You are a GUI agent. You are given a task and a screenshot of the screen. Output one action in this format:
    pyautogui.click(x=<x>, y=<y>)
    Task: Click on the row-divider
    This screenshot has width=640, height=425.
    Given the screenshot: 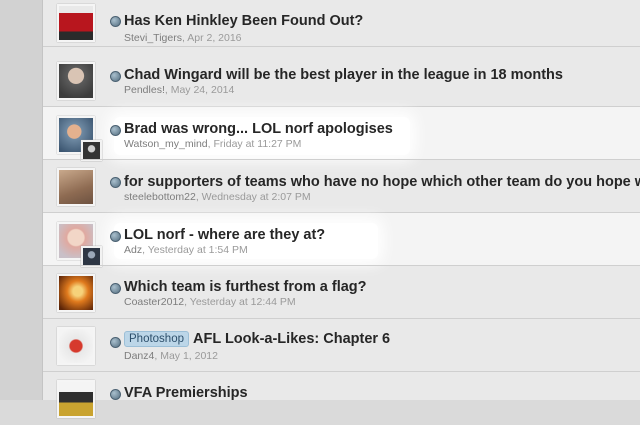 What is the action you would take?
    pyautogui.click(x=341, y=46)
    